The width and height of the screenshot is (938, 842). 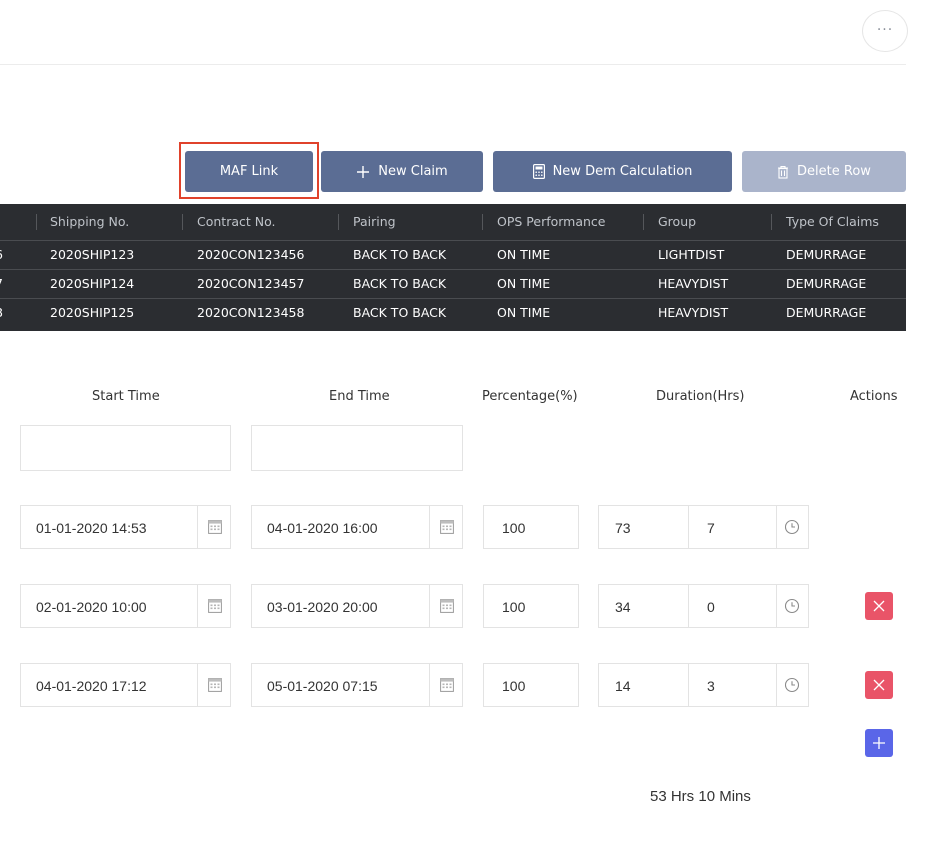 I want to click on end-time-value: 03-01-2020 20:00, so click(x=322, y=607).